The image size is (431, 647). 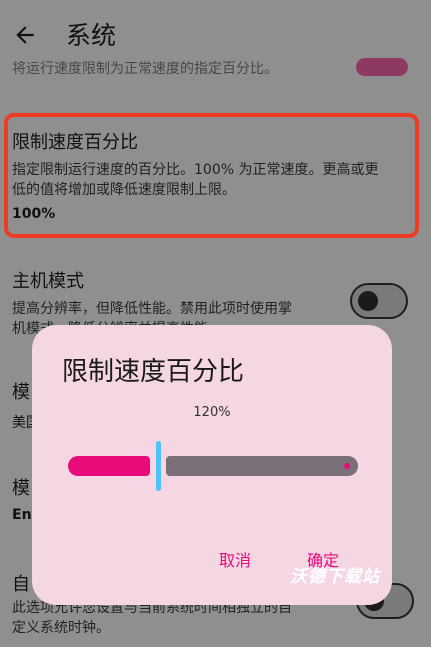 I want to click on host-mode-toggle, so click(x=379, y=301).